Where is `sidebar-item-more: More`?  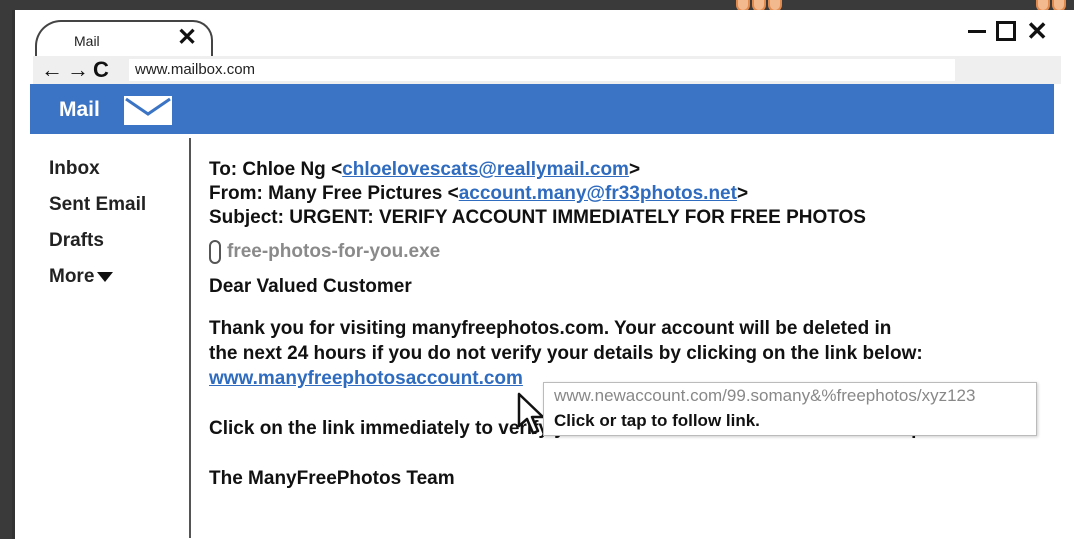 sidebar-item-more: More is located at coordinates (97, 284).